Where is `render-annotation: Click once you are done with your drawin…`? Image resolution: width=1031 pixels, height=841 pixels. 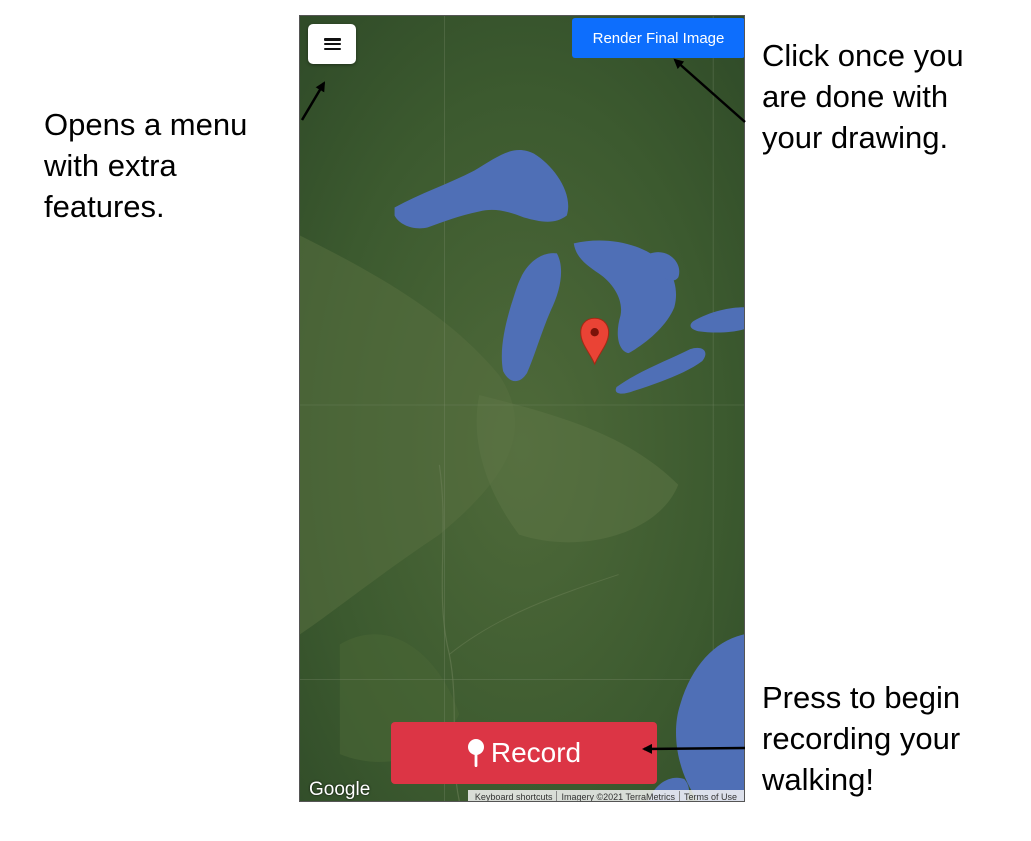
render-annotation: Click once you are done with your drawin… is located at coordinates (863, 96).